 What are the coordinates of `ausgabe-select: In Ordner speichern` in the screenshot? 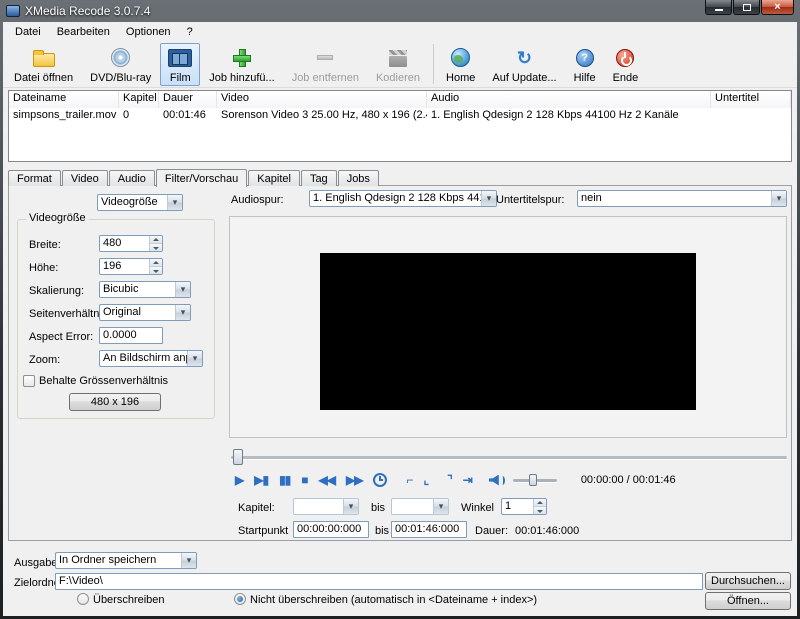 It's located at (126, 560).